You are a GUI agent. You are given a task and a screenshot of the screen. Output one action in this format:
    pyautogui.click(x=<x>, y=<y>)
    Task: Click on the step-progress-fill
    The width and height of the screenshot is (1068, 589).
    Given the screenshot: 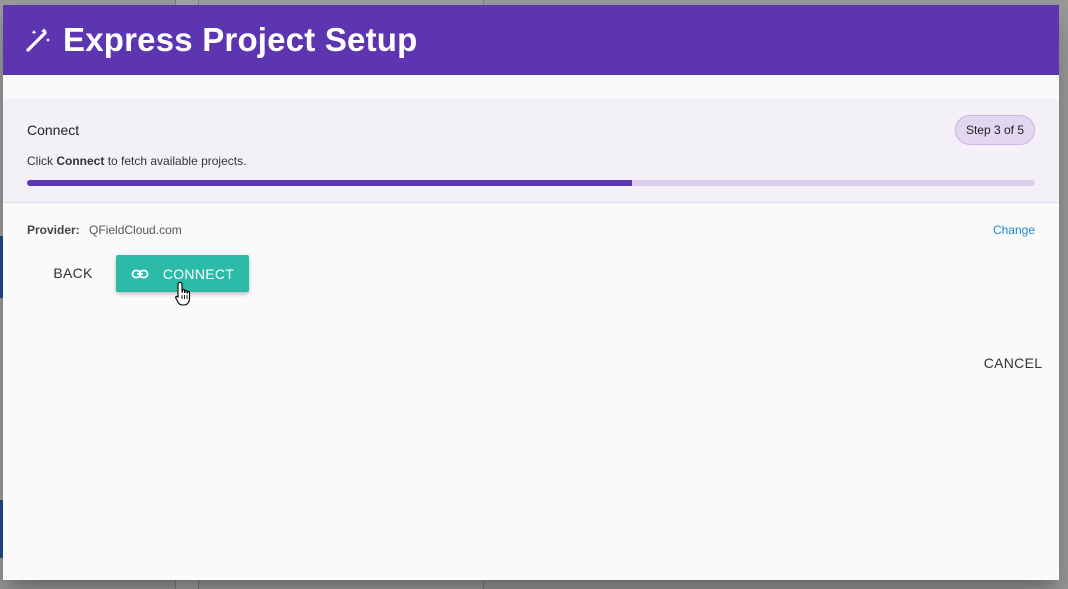 What is the action you would take?
    pyautogui.click(x=329, y=183)
    